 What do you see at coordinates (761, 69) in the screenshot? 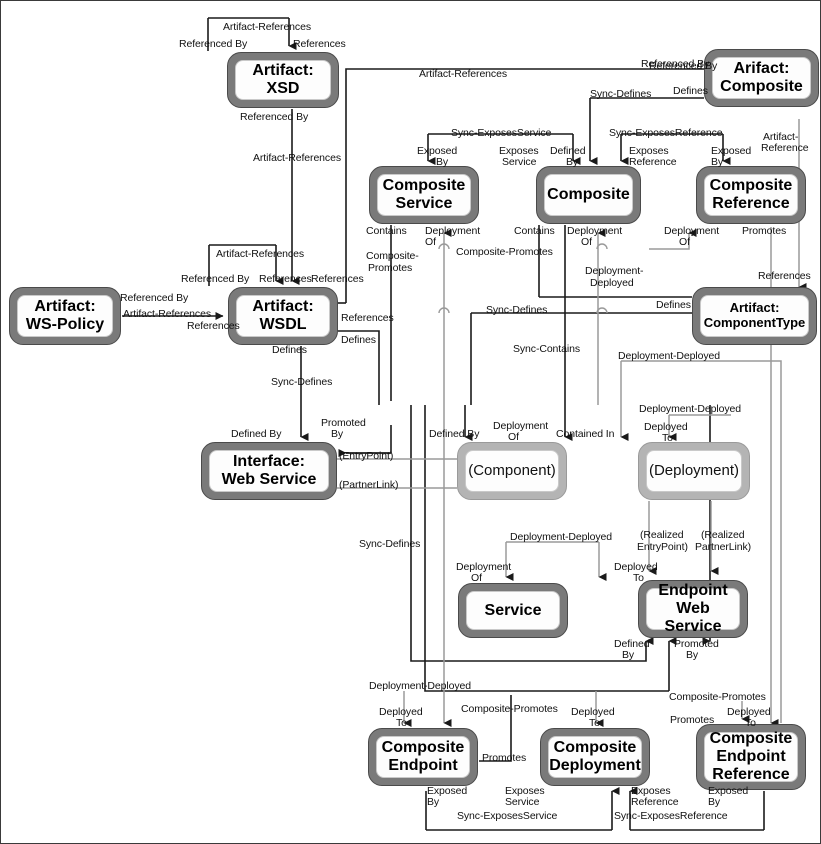
I see `node-label-line1: Arifact:` at bounding box center [761, 69].